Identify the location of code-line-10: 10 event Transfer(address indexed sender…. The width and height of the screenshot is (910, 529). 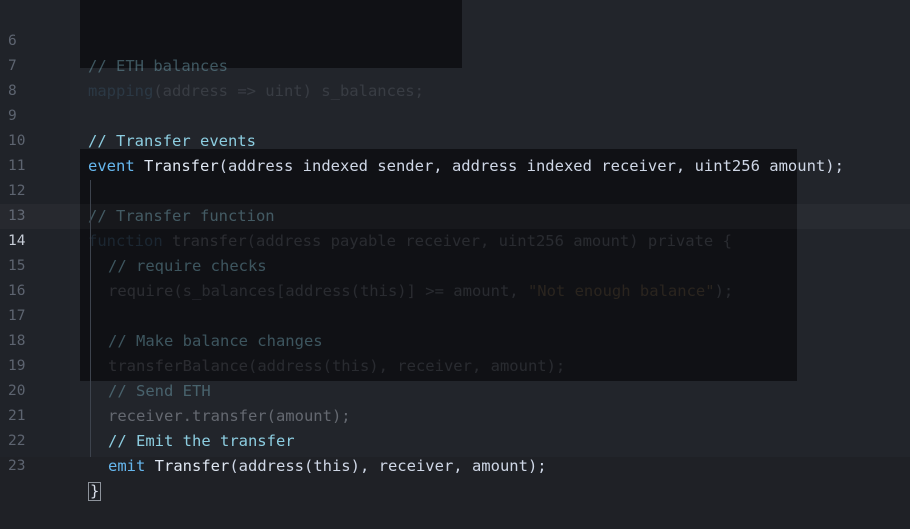
(455, 139).